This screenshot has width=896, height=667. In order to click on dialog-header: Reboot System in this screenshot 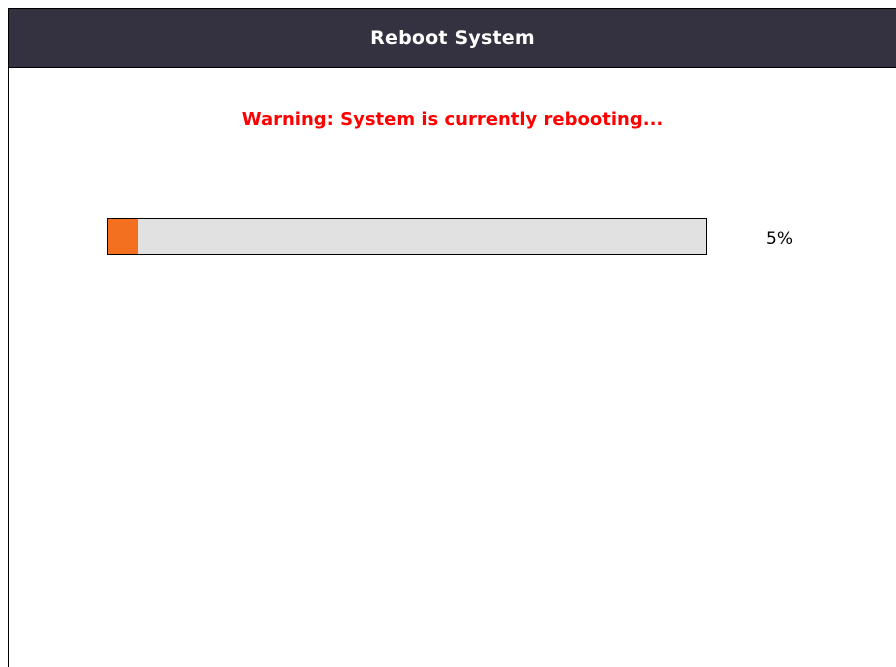, I will do `click(452, 38)`.